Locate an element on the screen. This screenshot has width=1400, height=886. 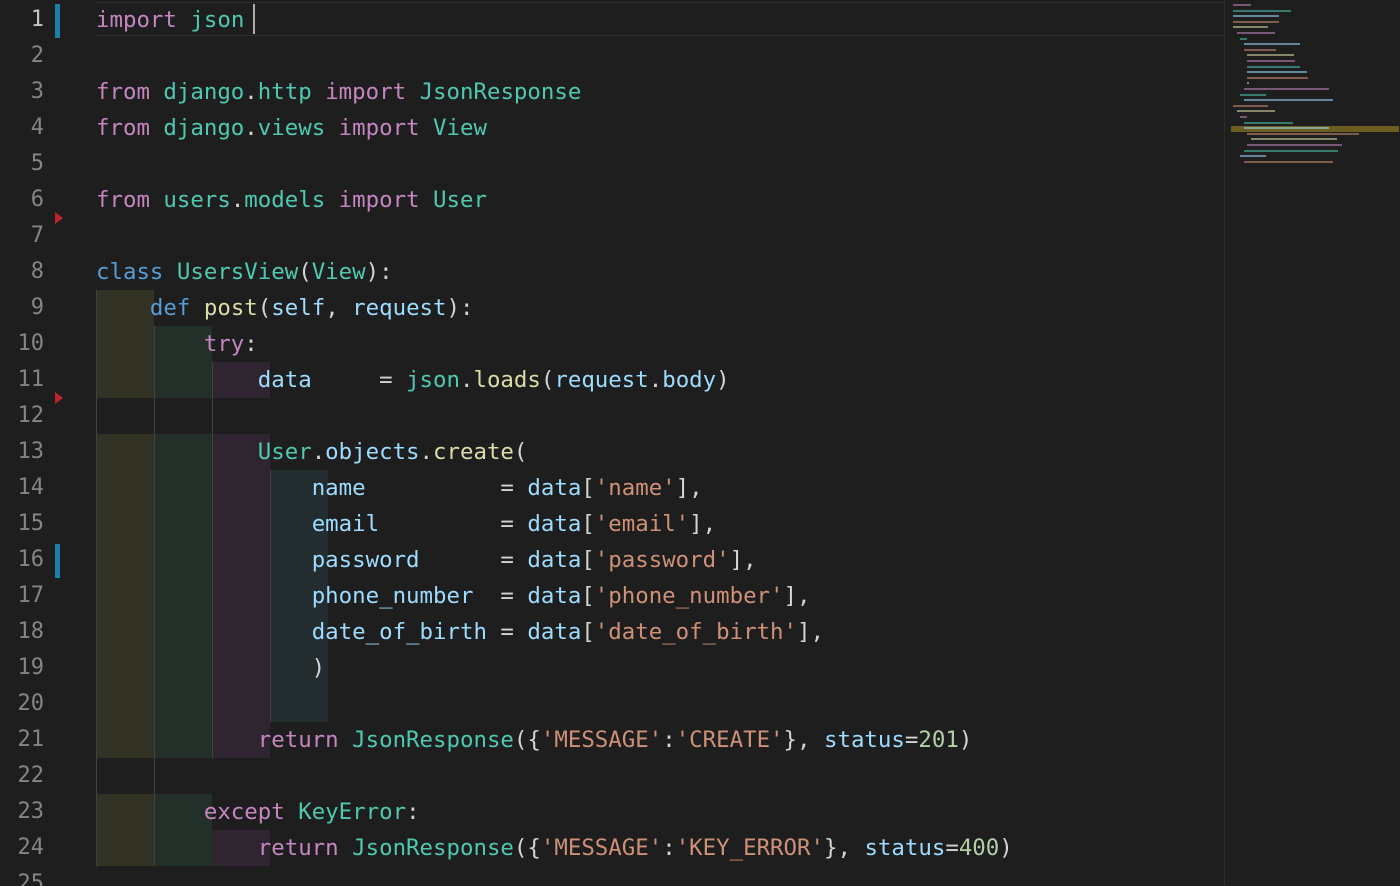
code-line: 14 name = data['name'], is located at coordinates (612, 488).